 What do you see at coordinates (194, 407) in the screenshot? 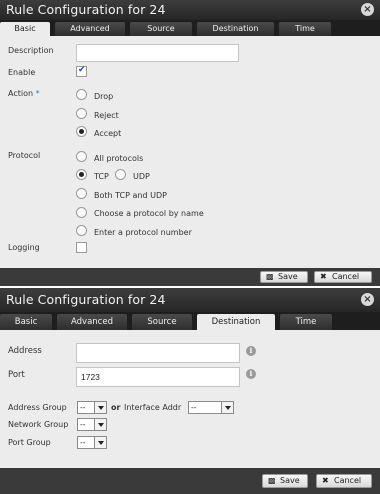
I see `interface-addr-value: --` at bounding box center [194, 407].